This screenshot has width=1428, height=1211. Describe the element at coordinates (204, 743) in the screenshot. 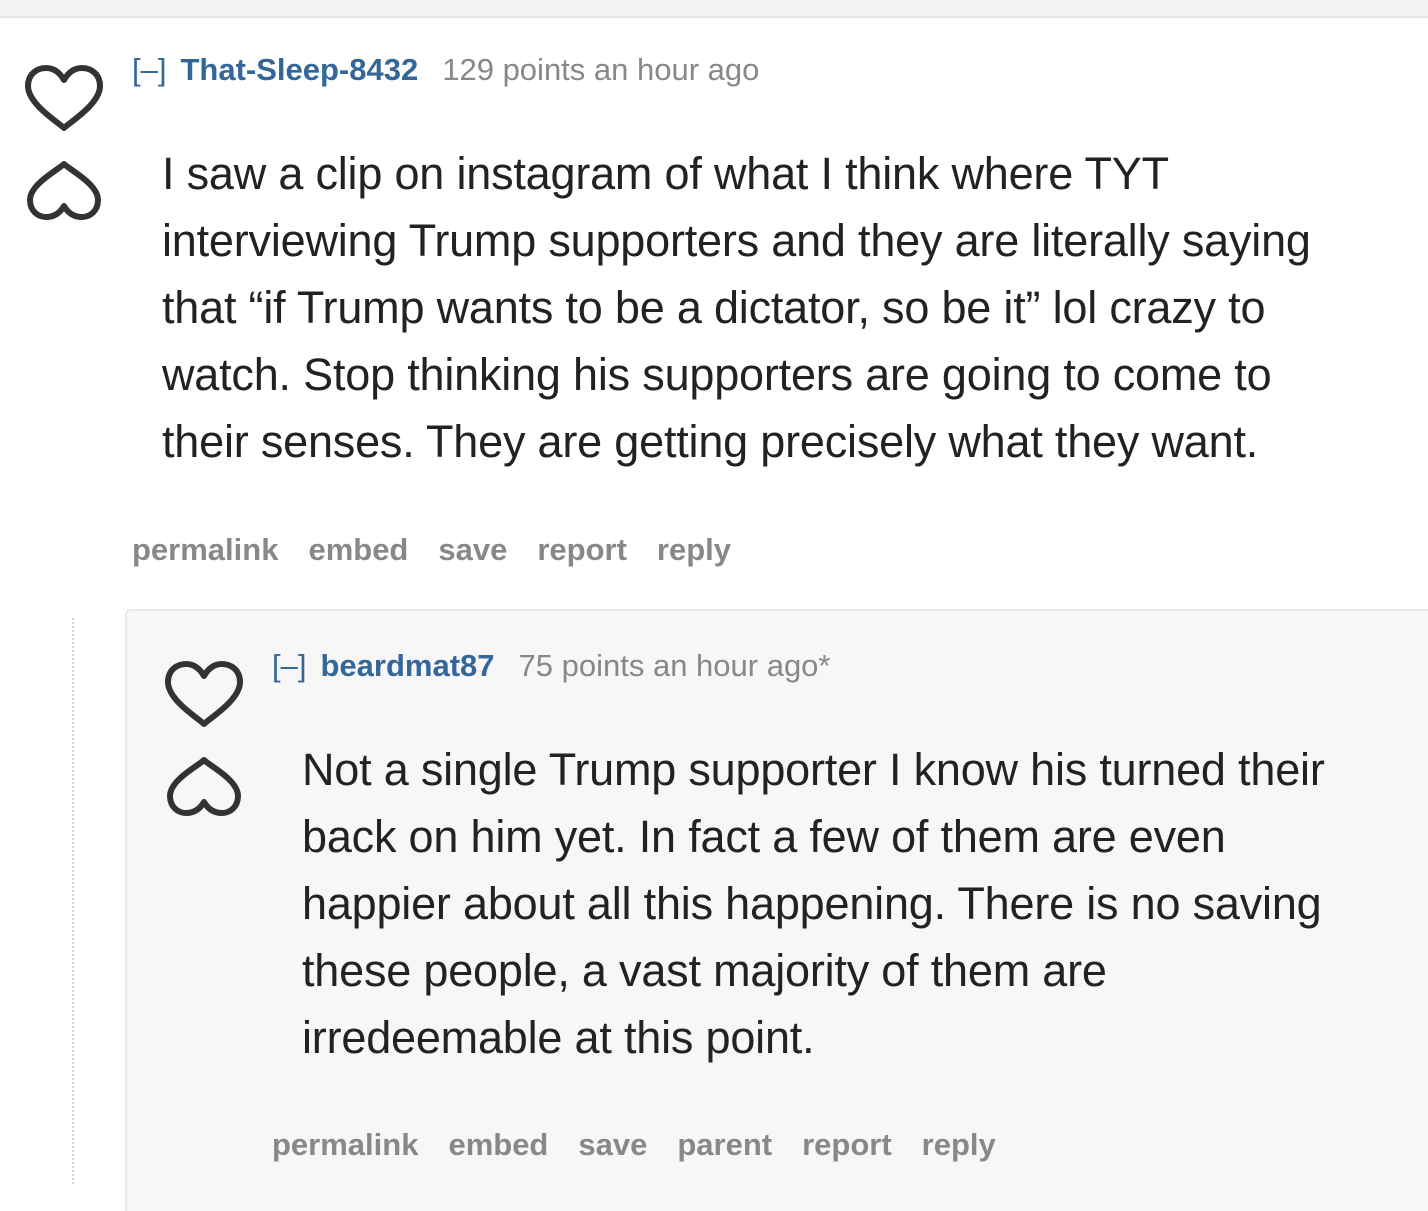

I see `vote-arrows` at that location.